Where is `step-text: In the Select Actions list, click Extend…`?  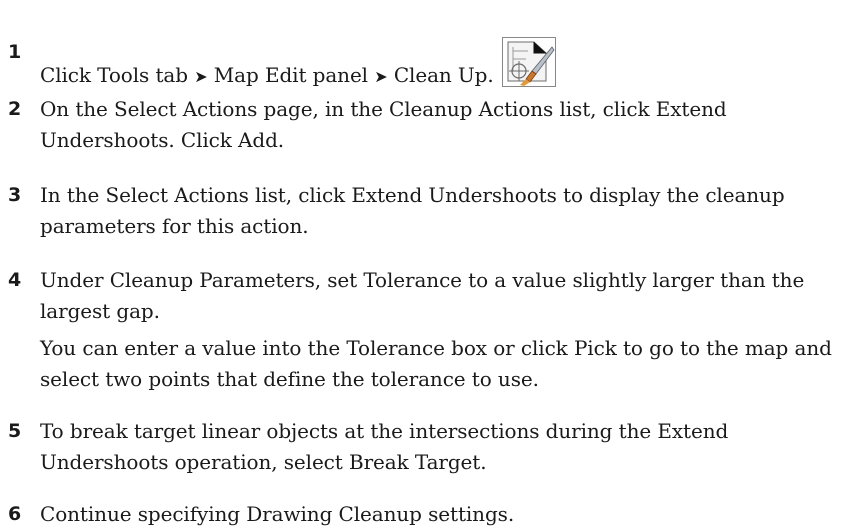 step-text: In the Select Actions list, click Extend… is located at coordinates (412, 210).